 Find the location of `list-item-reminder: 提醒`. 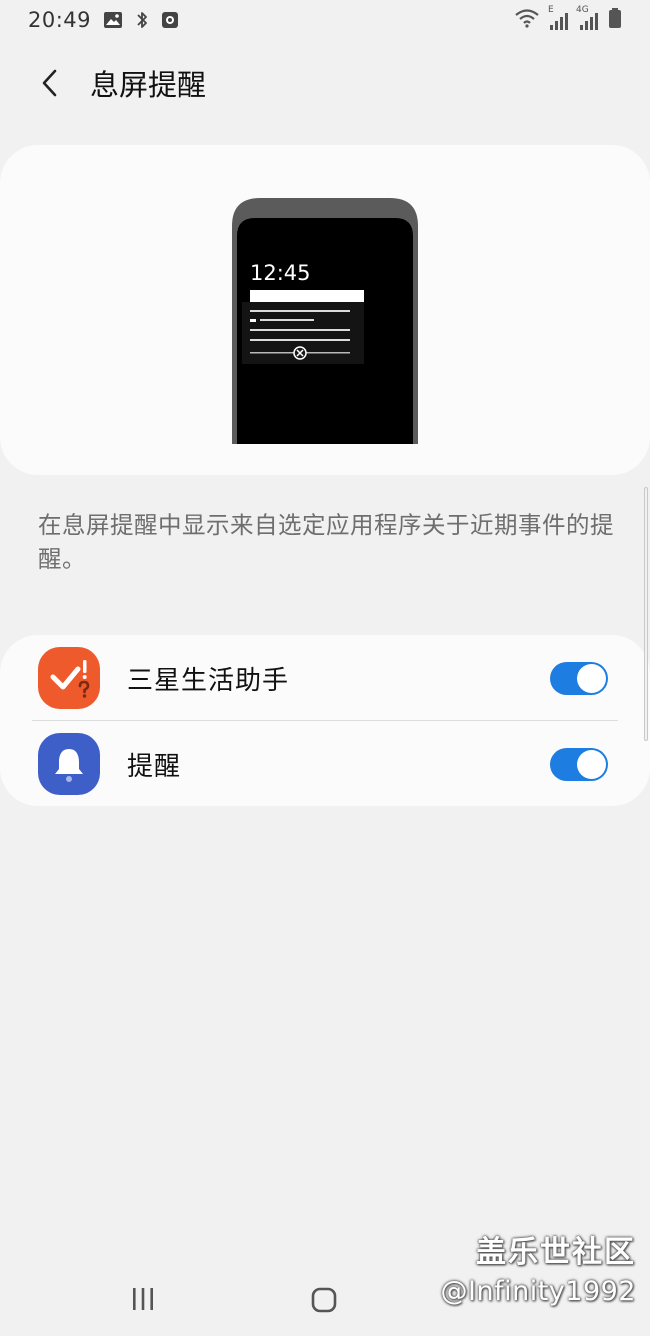

list-item-reminder: 提醒 is located at coordinates (325, 764).